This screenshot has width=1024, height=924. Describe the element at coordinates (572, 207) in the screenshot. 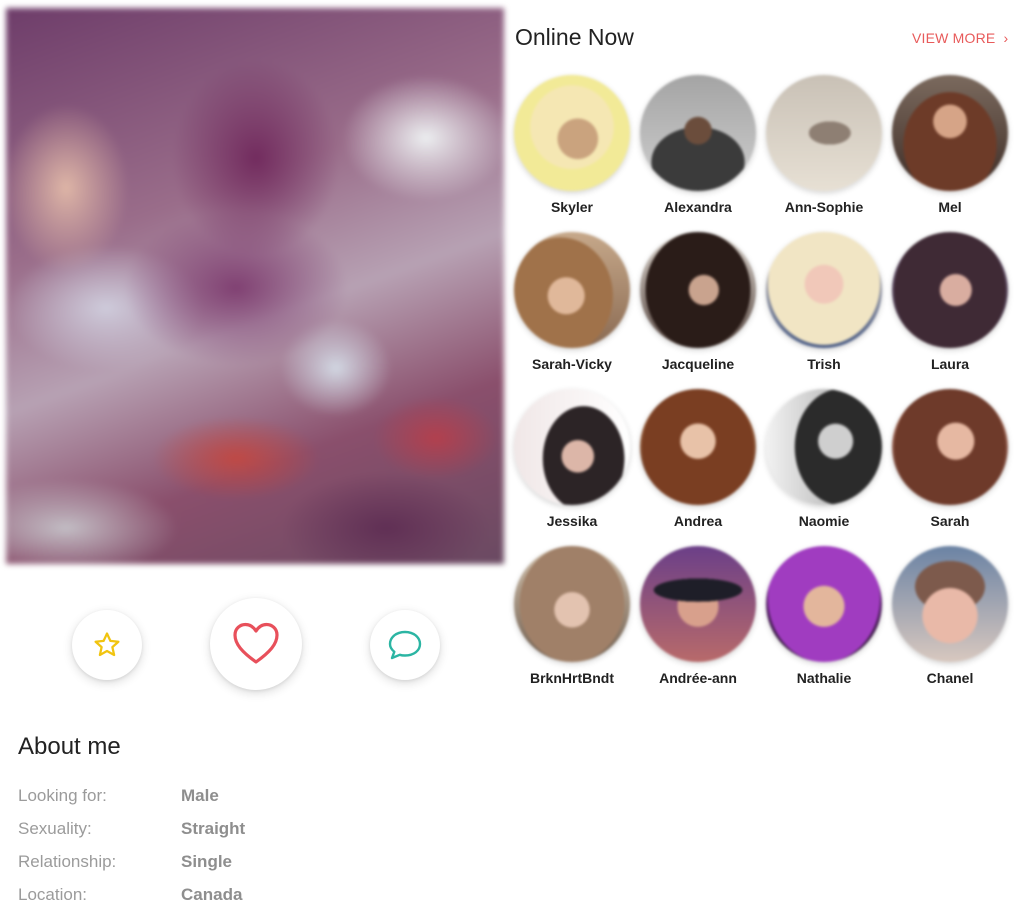

I see `member-name: Skyler` at that location.